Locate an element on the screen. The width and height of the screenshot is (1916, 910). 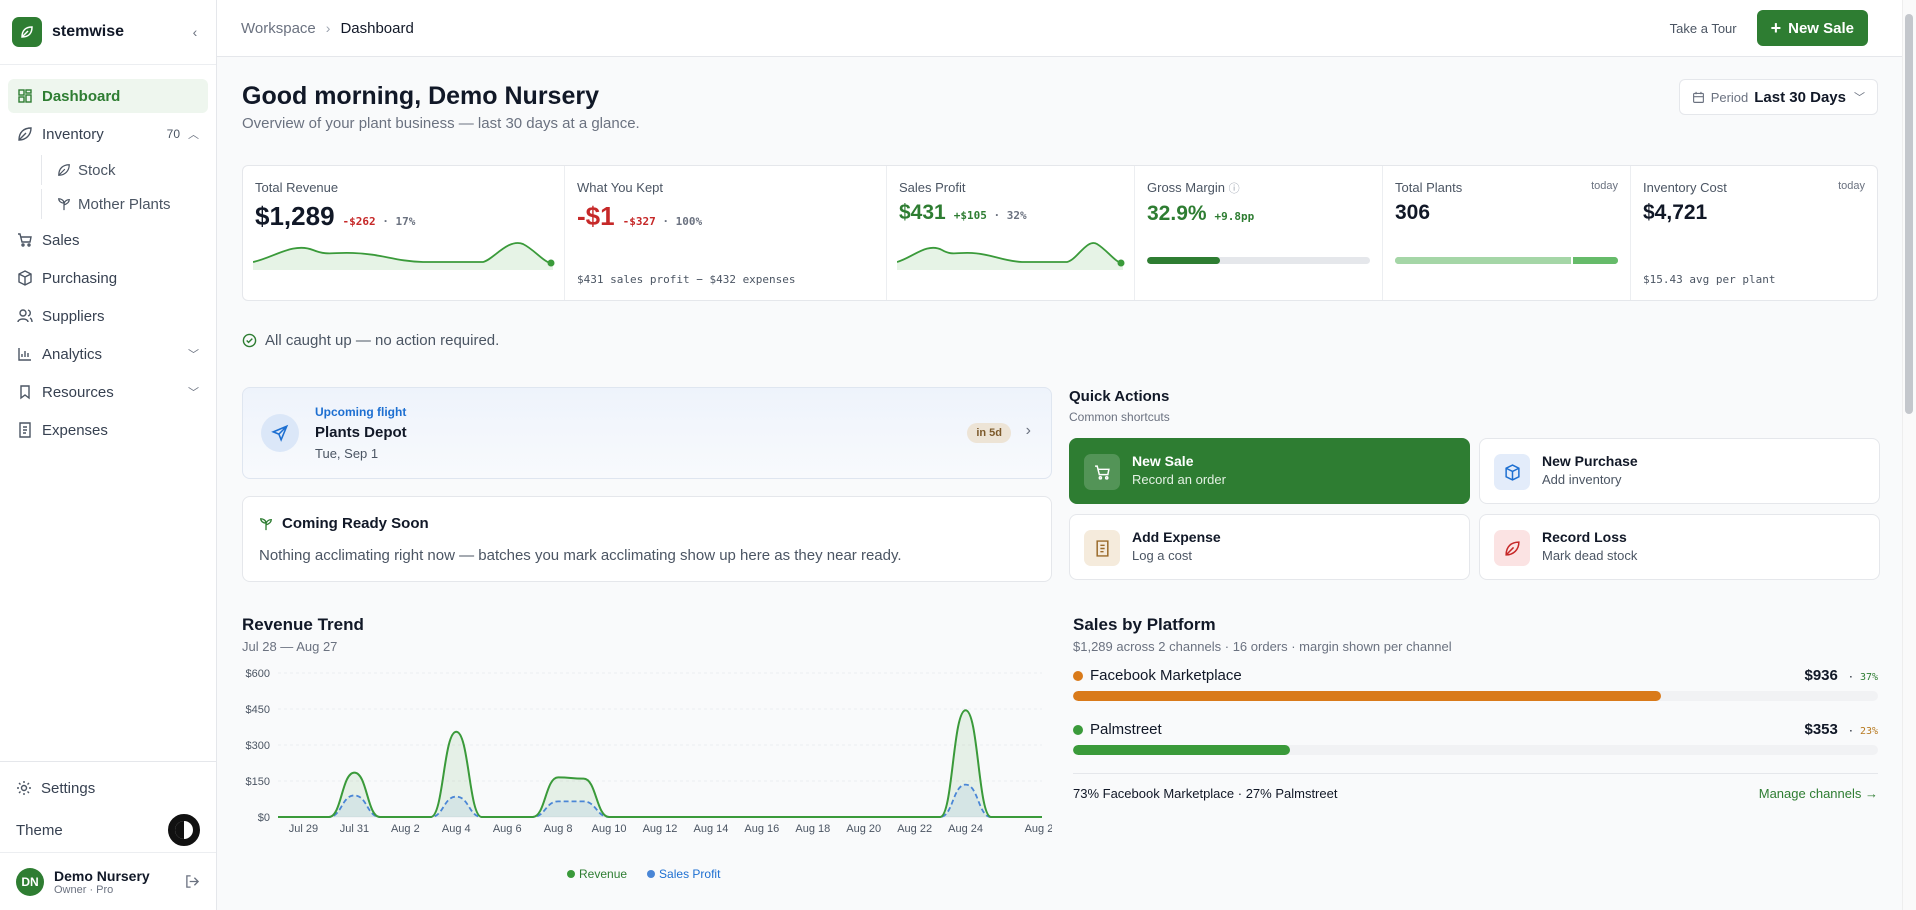
collapse-sidebar-icon: ‹ is located at coordinates (195, 32).